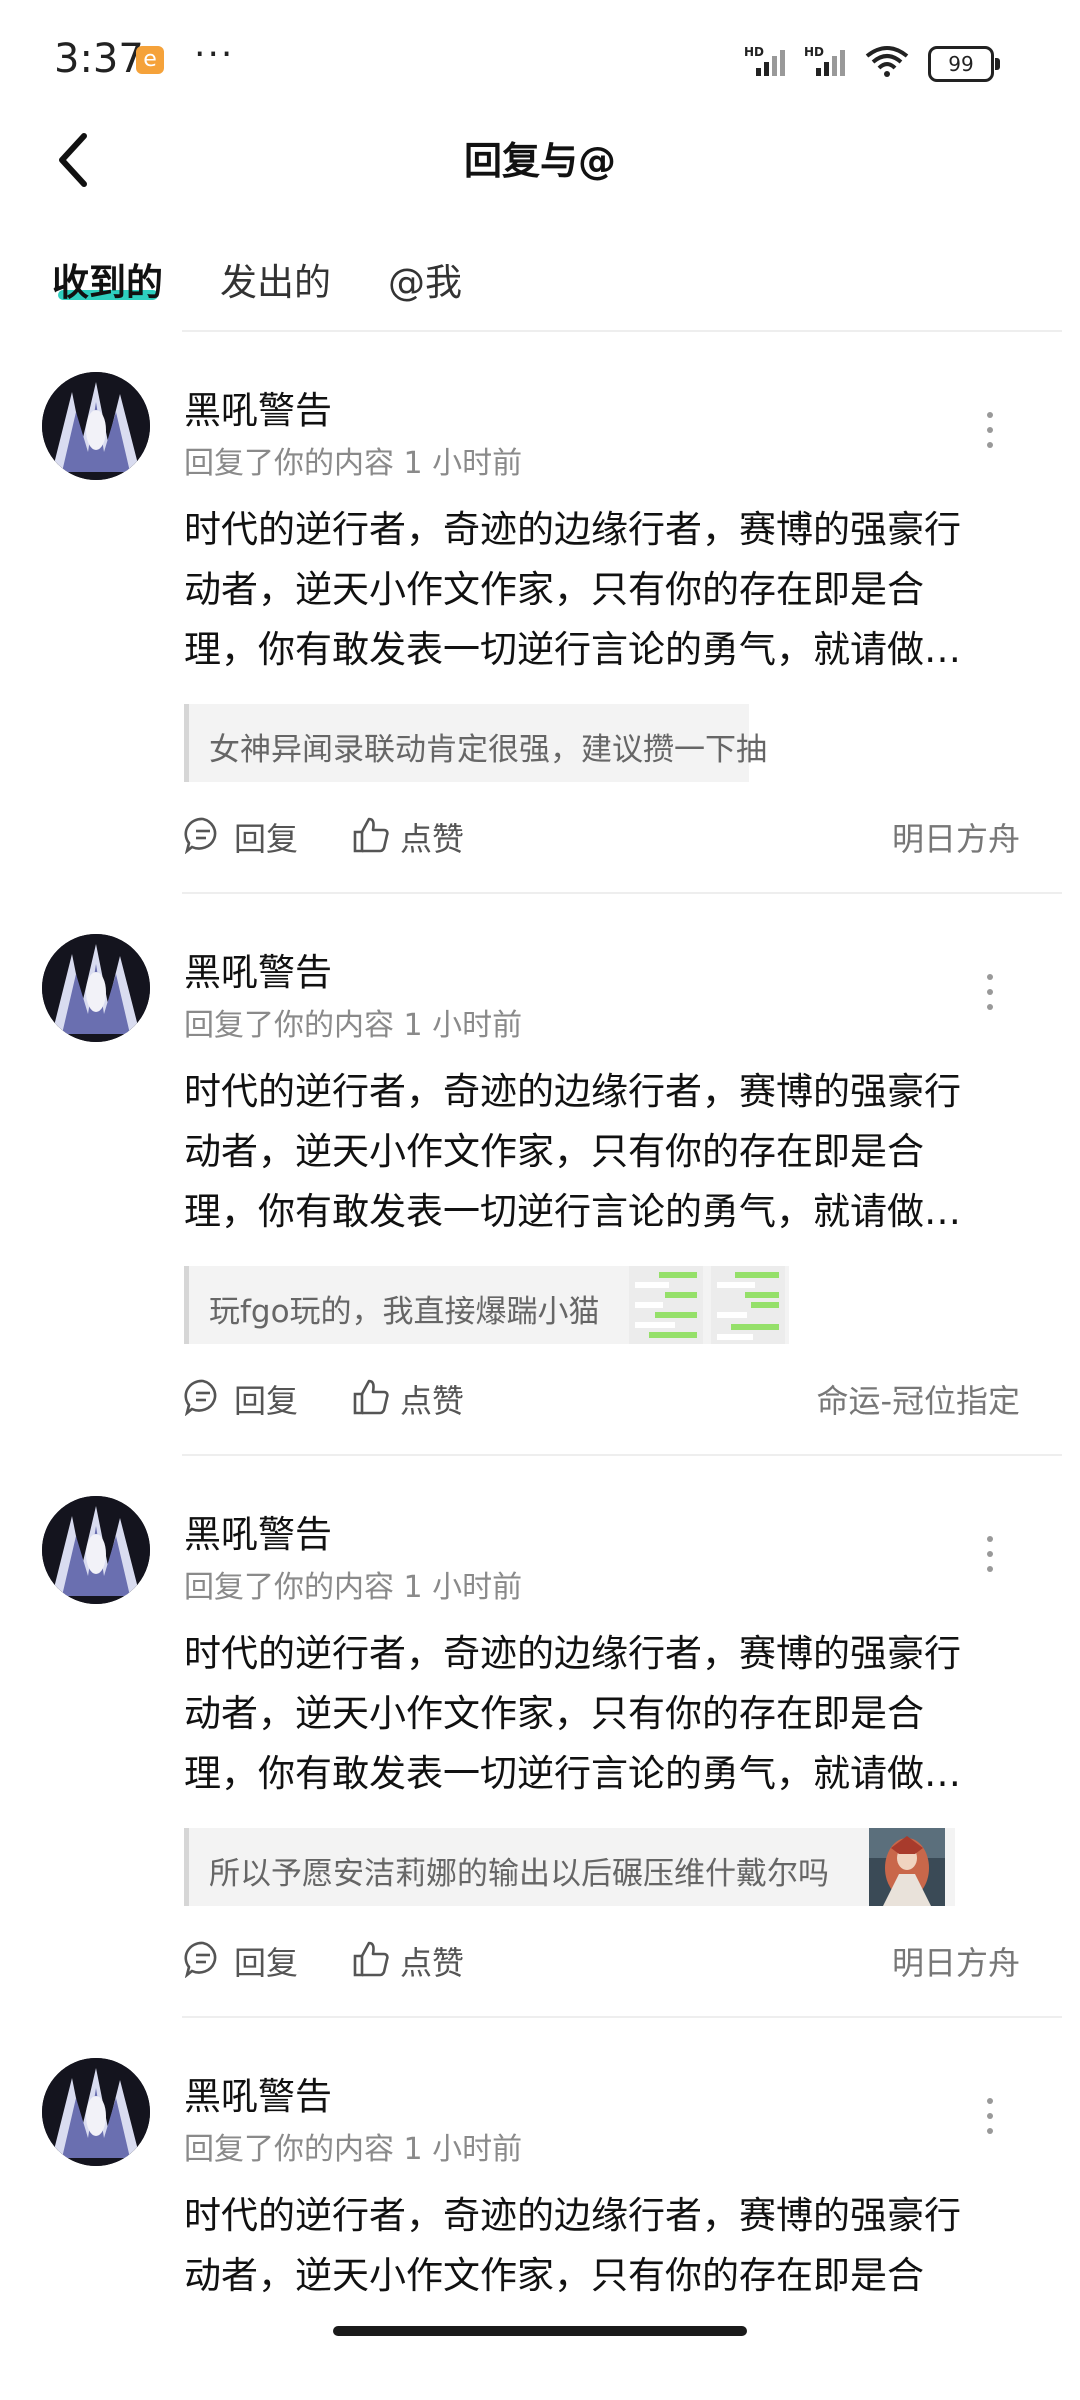 The width and height of the screenshot is (1080, 2400). Describe the element at coordinates (907, 1867) in the screenshot. I see `character-art-thumbnail` at that location.